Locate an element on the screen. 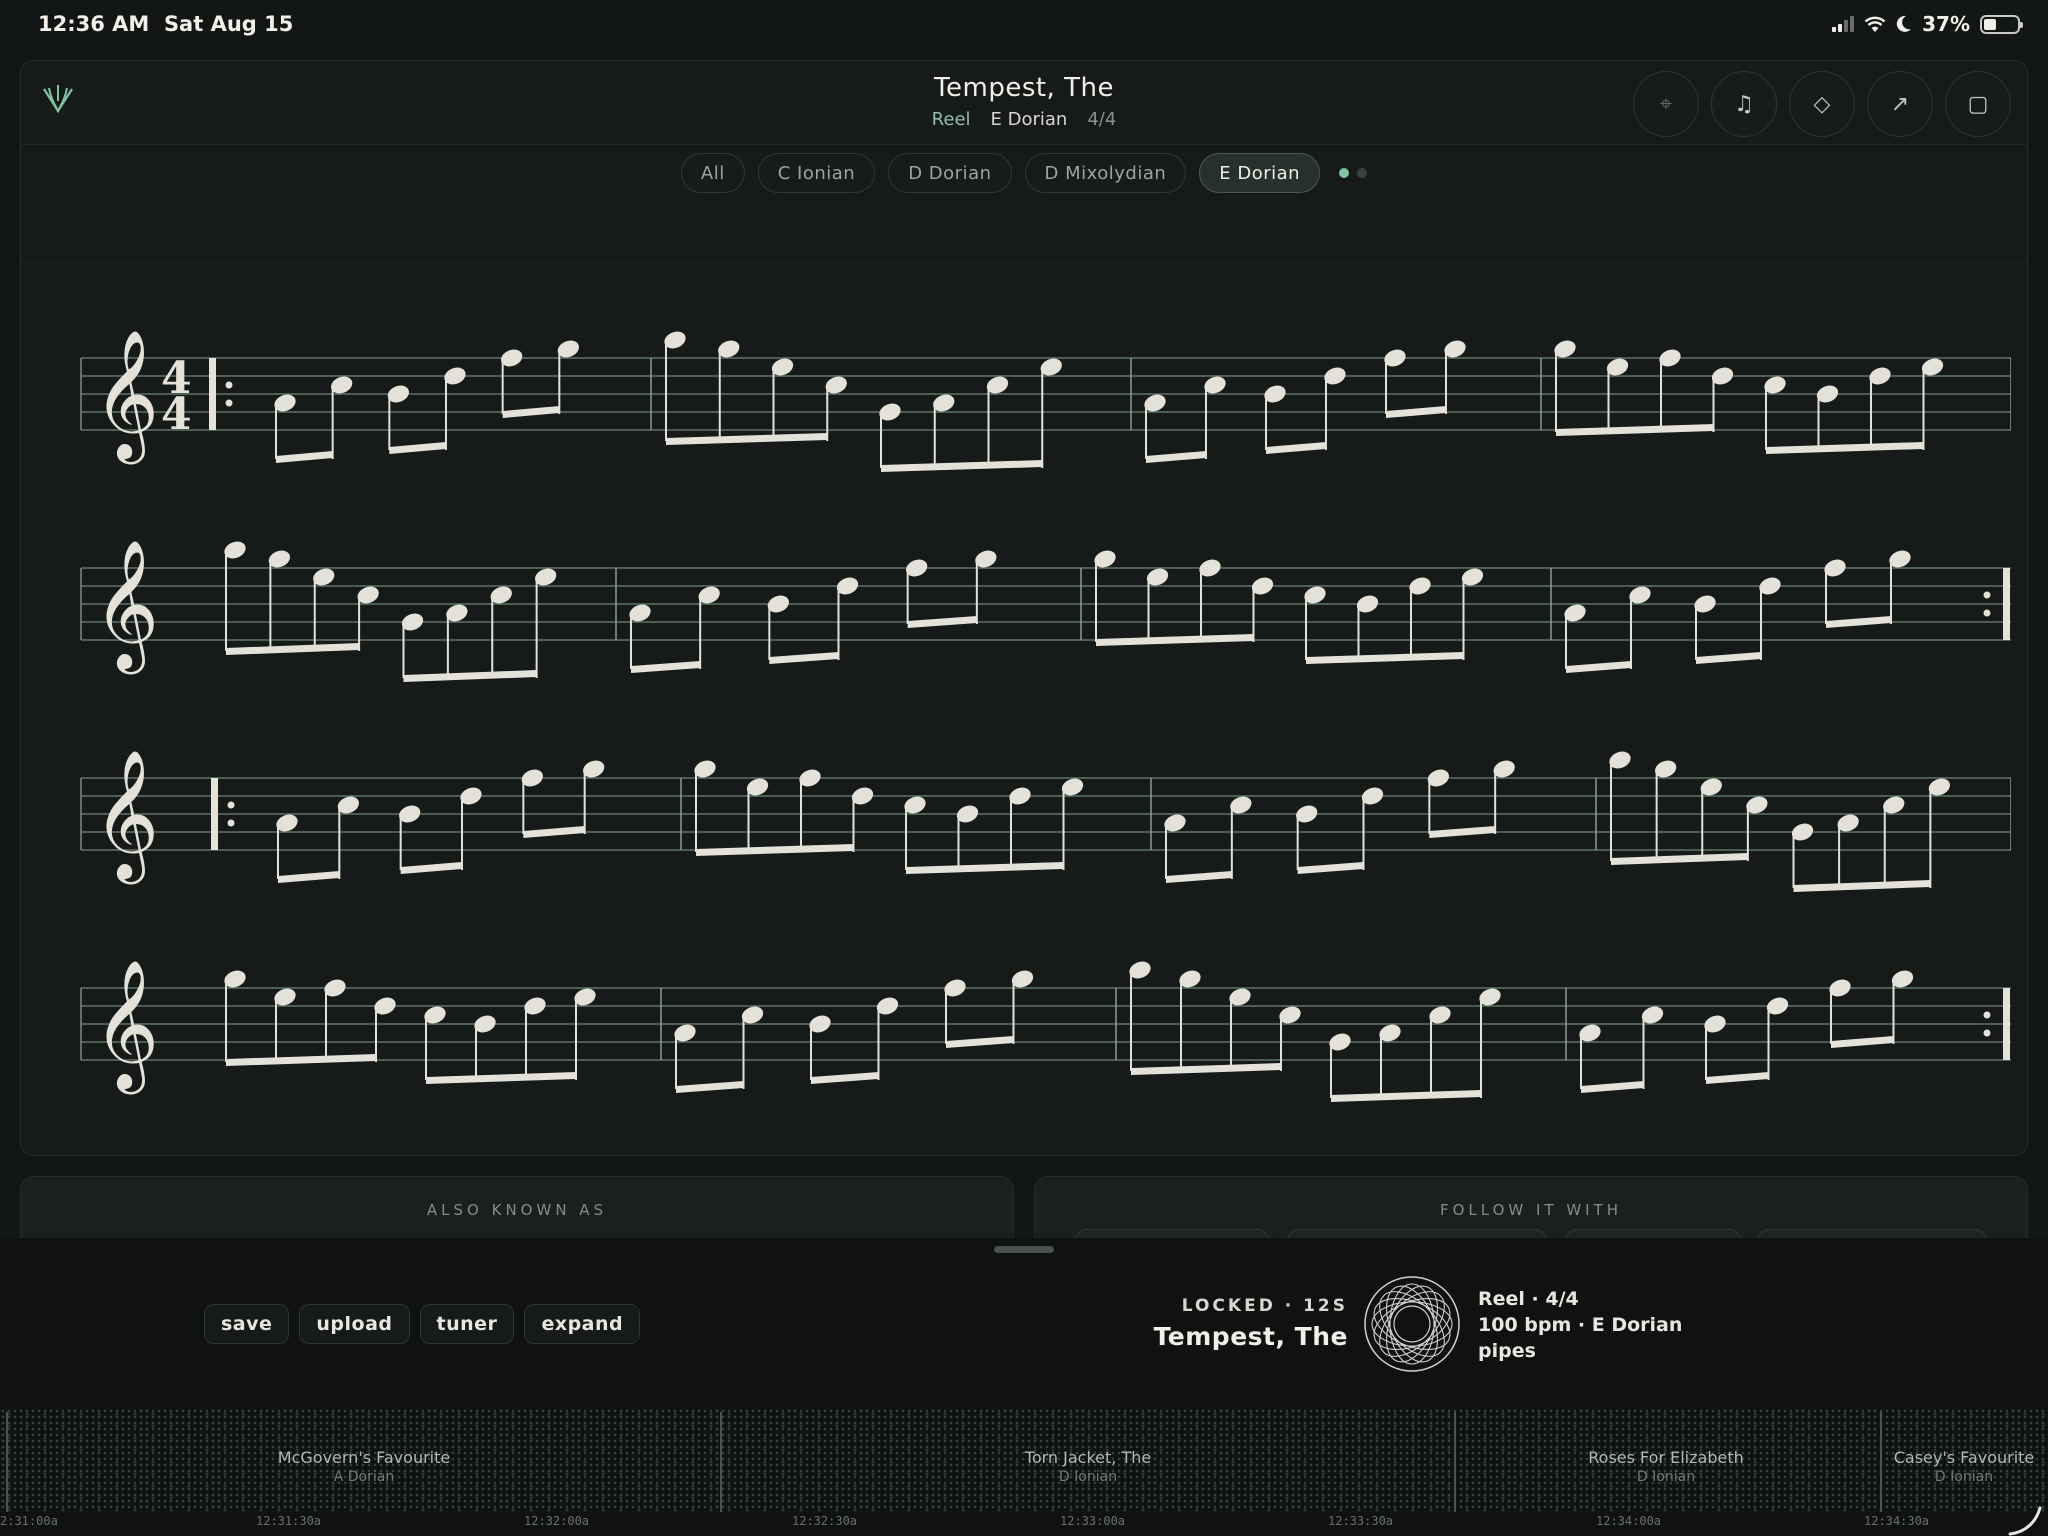  tune-info: Reel · 4/4 100 bpm · E Dorian pipes is located at coordinates (1580, 1325).